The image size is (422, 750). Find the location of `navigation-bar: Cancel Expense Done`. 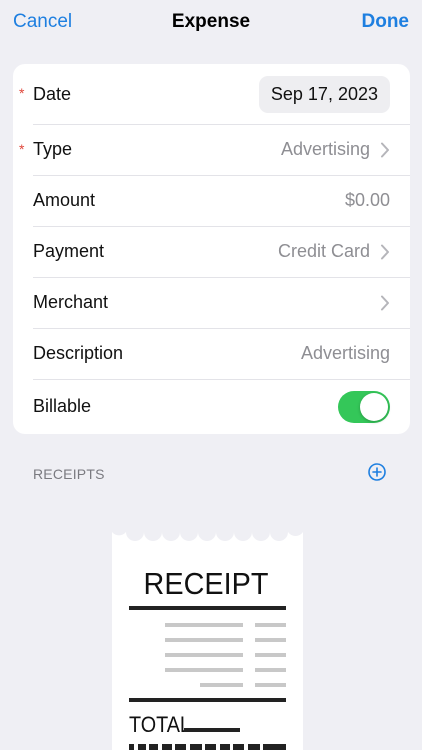

navigation-bar: Cancel Expense Done is located at coordinates (211, 24).